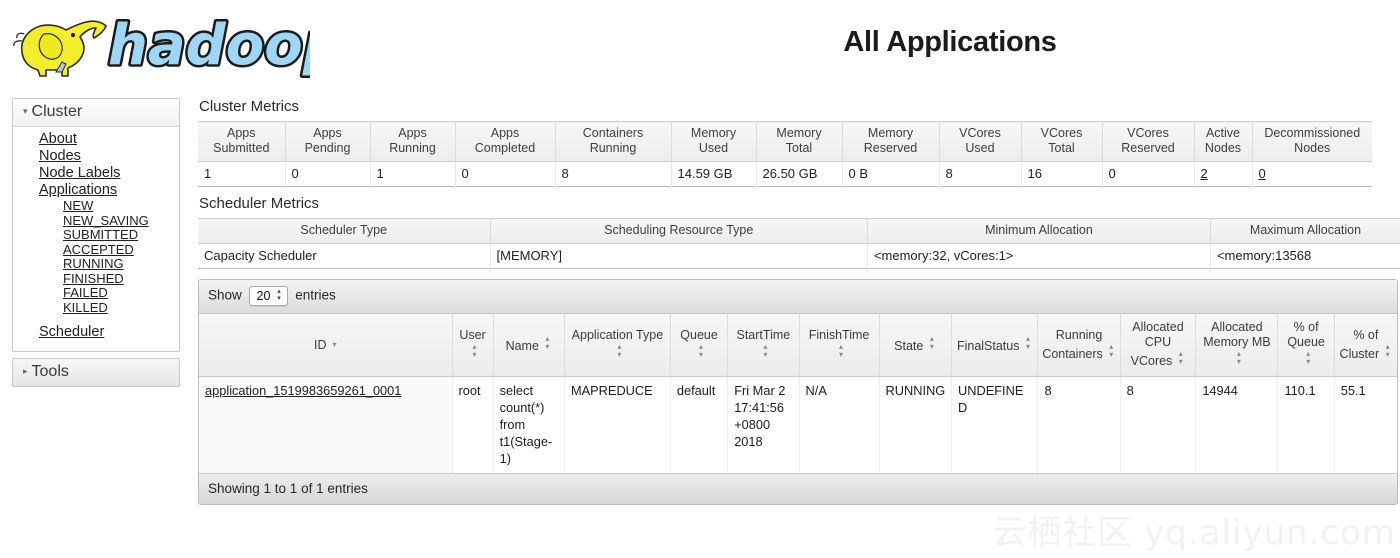  What do you see at coordinates (121, 250) in the screenshot?
I see `sidebar-item-accepted: ACCEPTED` at bounding box center [121, 250].